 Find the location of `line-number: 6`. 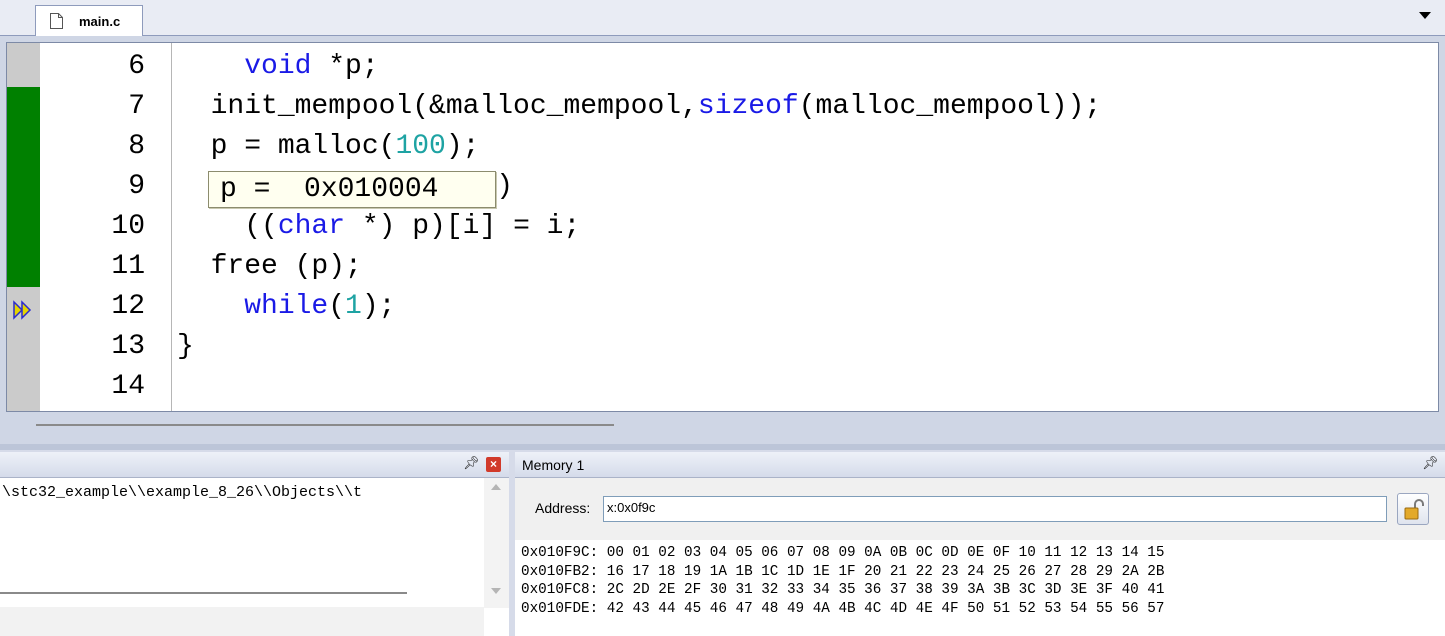

line-number: 6 is located at coordinates (136, 66).